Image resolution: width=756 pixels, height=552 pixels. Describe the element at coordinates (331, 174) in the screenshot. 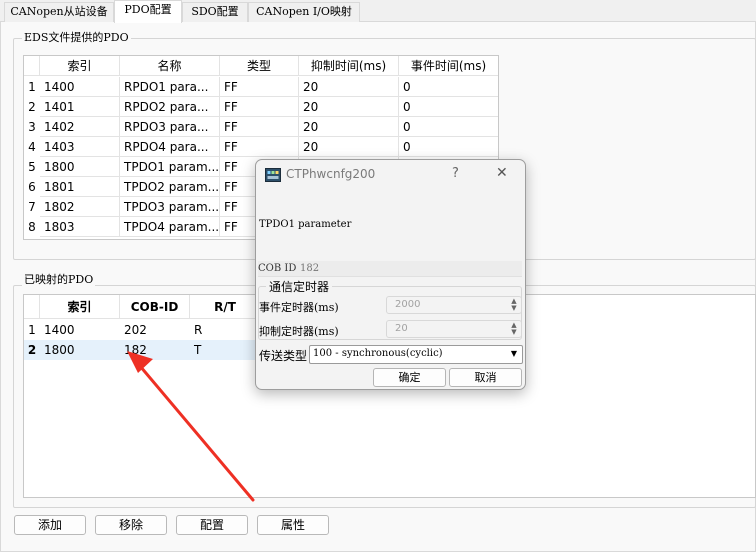

I see `dialog-title: CTPhwcnfg200` at that location.